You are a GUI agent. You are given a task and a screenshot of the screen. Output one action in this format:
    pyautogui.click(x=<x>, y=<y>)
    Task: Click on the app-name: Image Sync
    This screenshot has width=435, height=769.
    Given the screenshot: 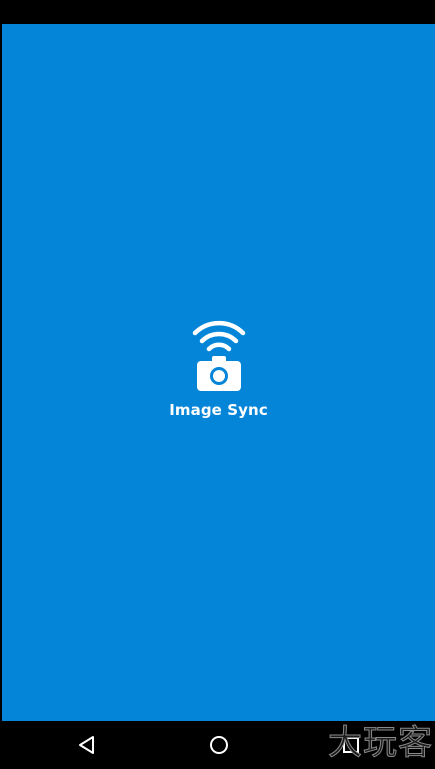 What is the action you would take?
    pyautogui.click(x=218, y=410)
    